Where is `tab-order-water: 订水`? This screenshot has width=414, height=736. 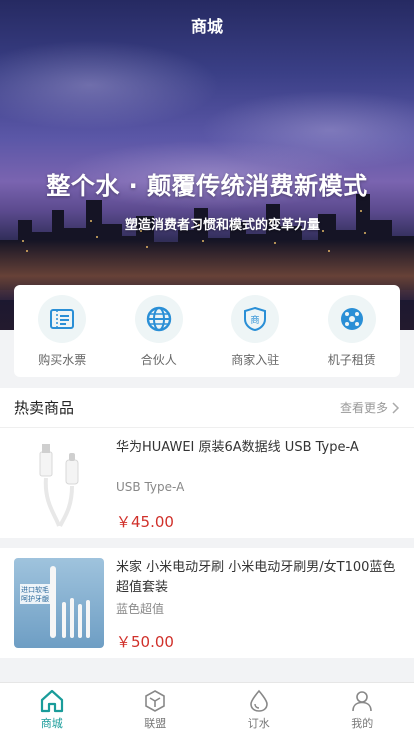 tab-order-water: 订水 is located at coordinates (259, 710).